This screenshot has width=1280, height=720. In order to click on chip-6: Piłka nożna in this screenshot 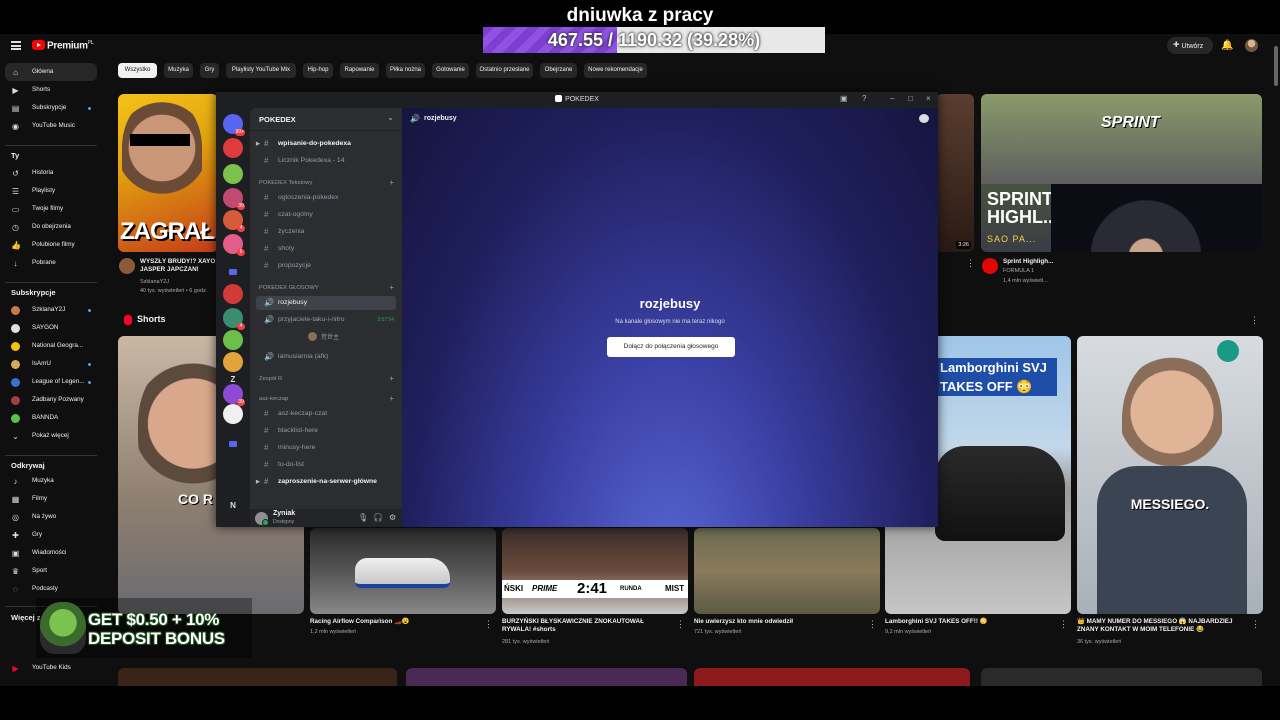, I will do `click(405, 70)`.